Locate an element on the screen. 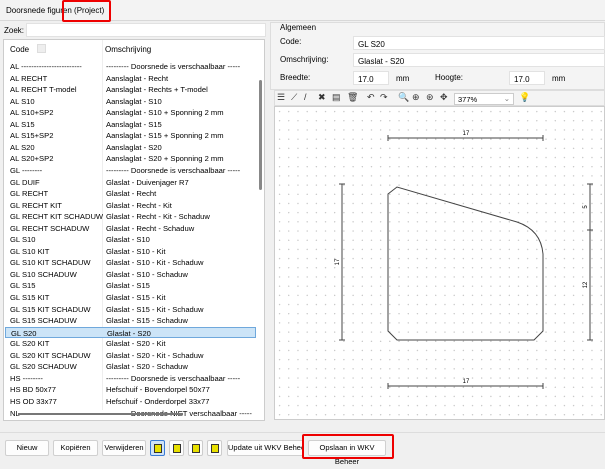 Image resolution: width=605 pixels, height=469 pixels. delete-button: Verwijderen is located at coordinates (124, 448).